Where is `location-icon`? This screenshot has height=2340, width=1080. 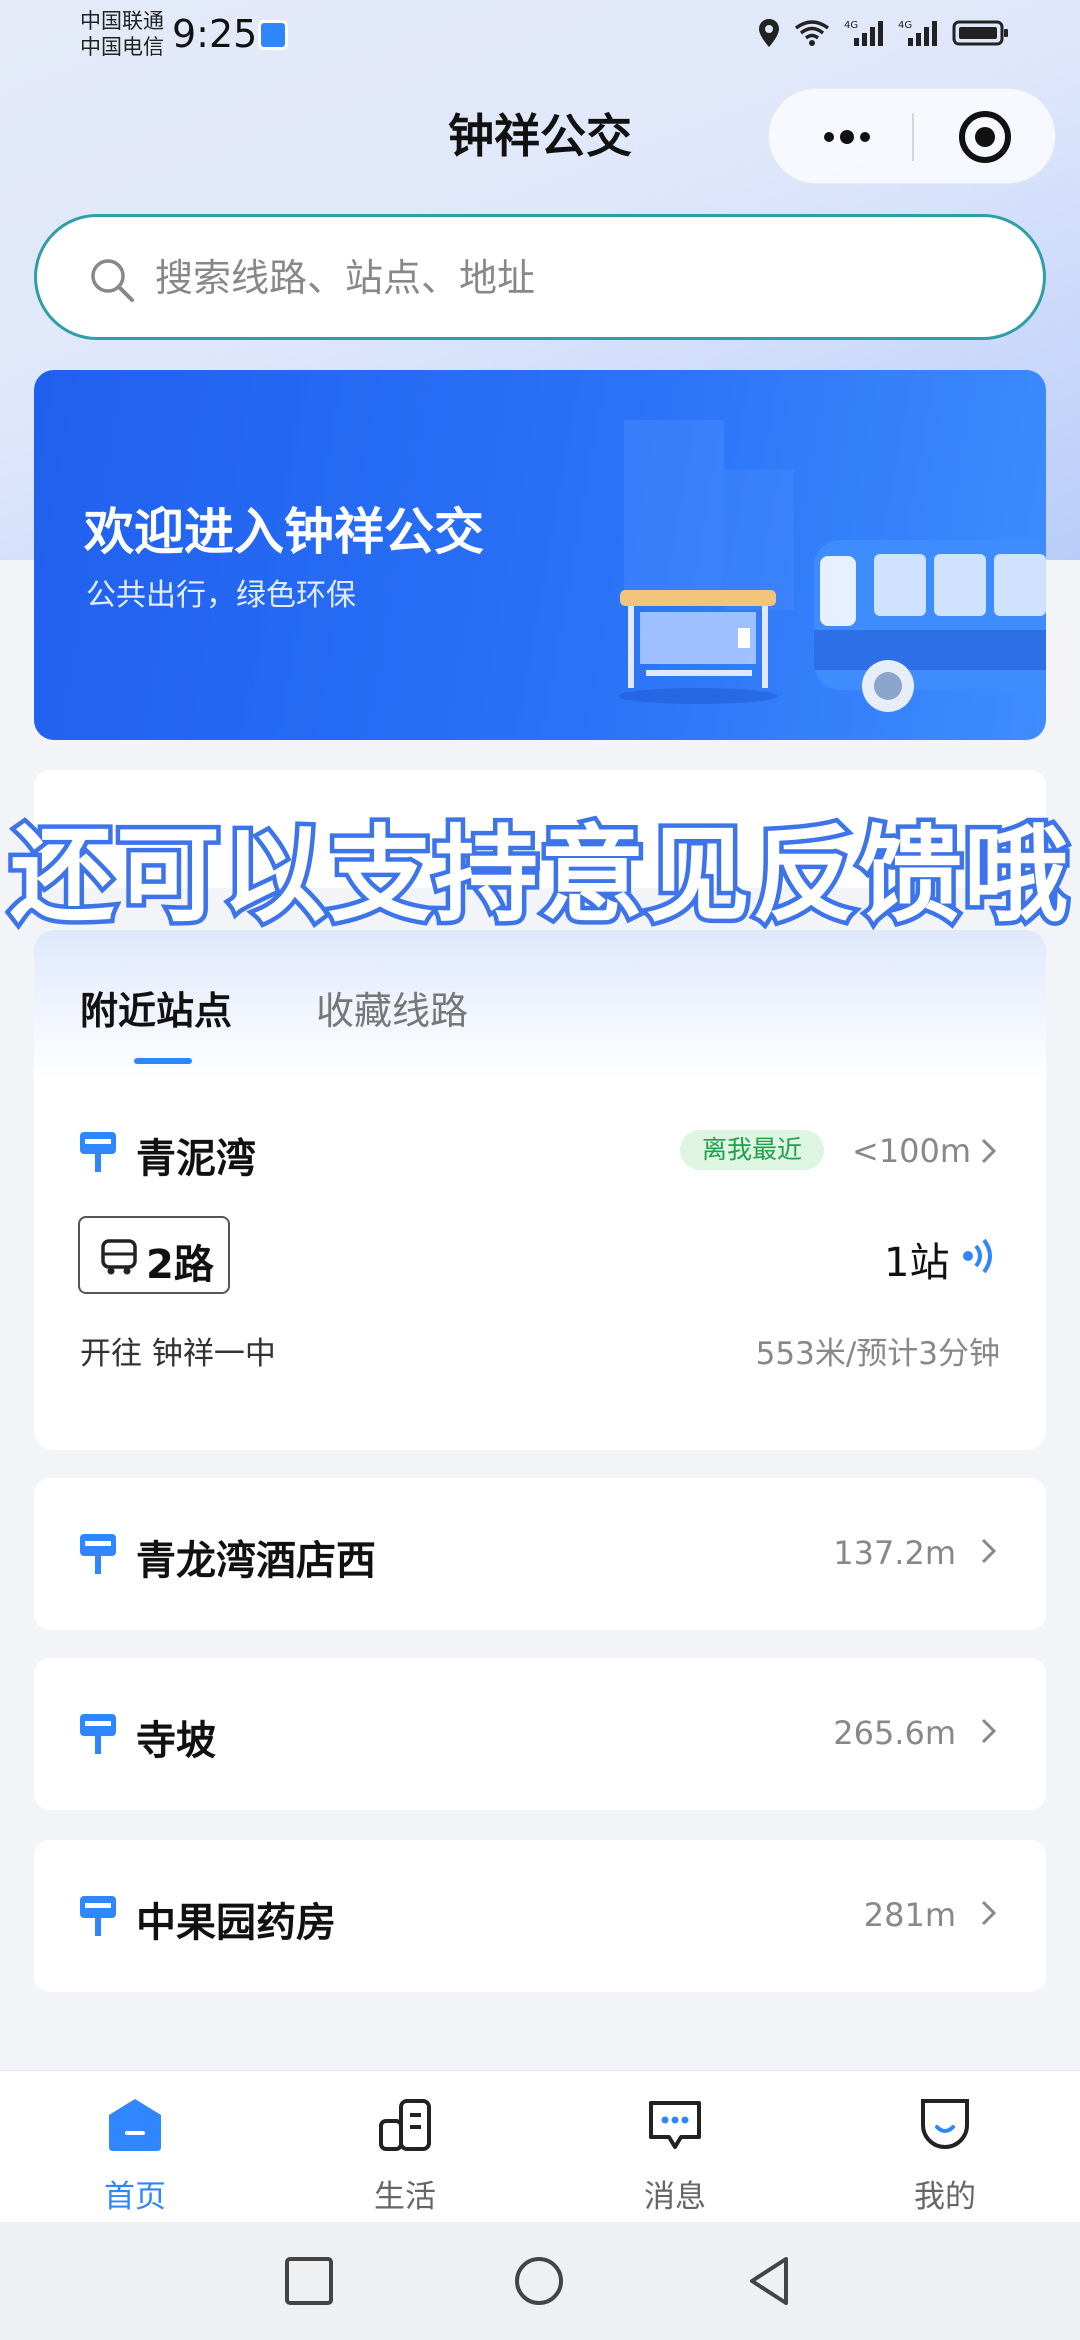
location-icon is located at coordinates (769, 33).